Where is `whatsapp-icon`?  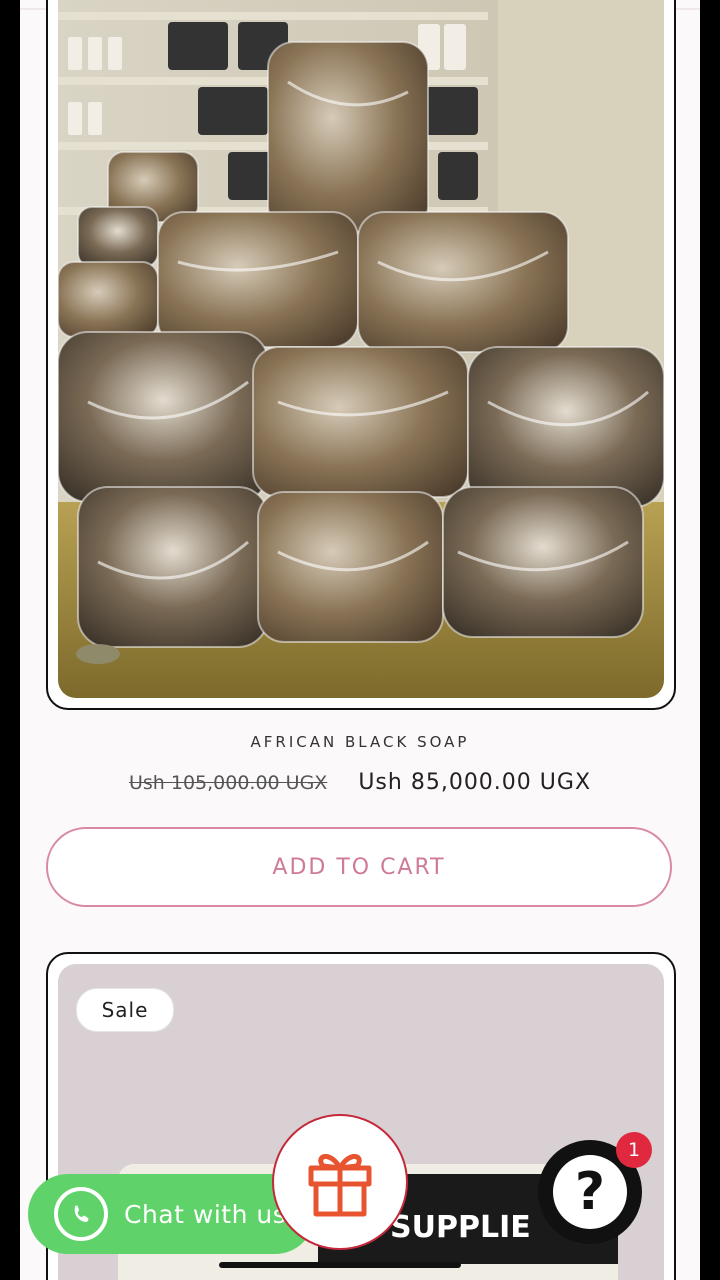
whatsapp-icon is located at coordinates (81, 1214).